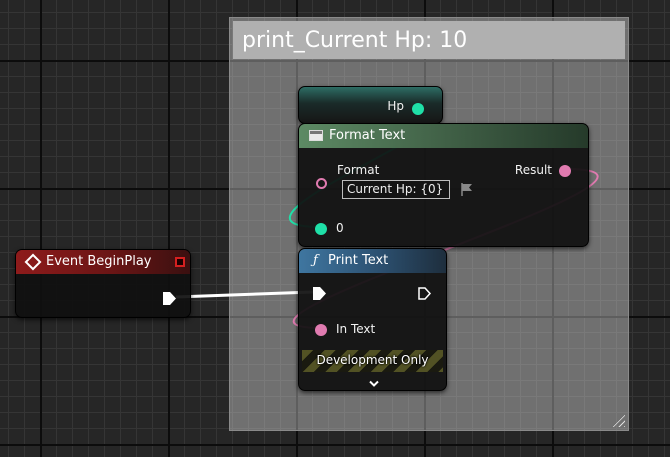  What do you see at coordinates (372, 319) in the screenshot?
I see `print-text-node: ƒ Print Text In Text Development Only` at bounding box center [372, 319].